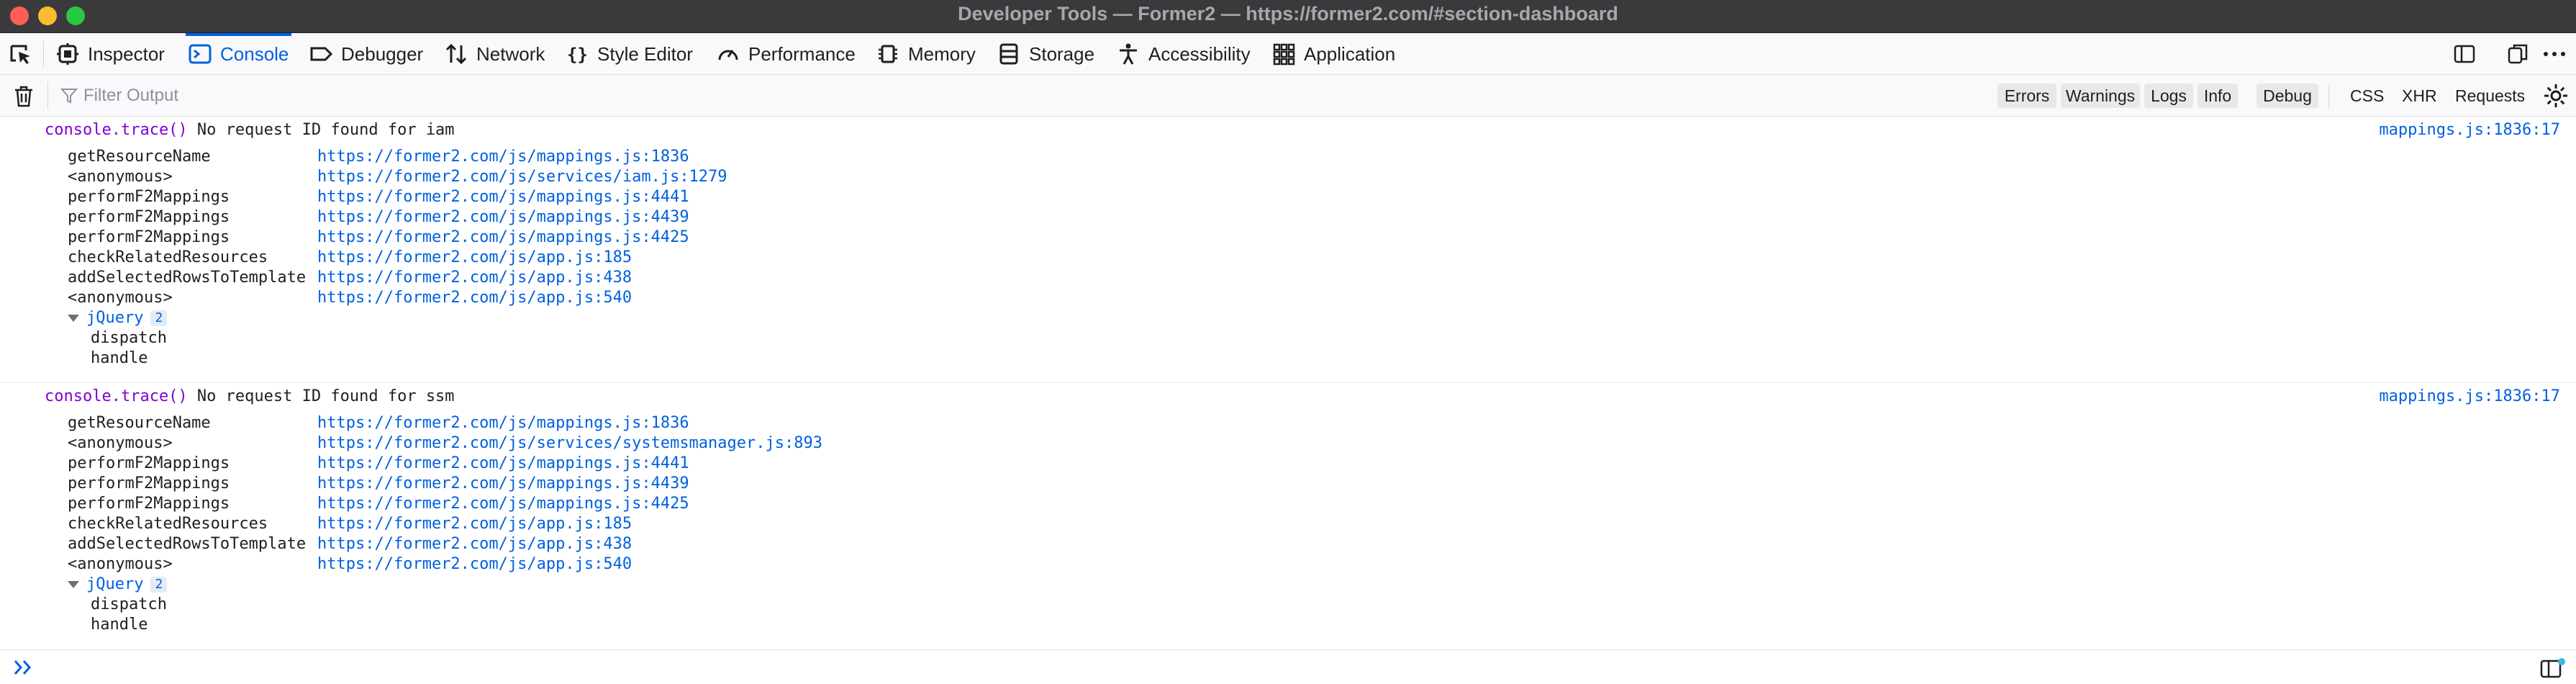  I want to click on message-body: No request ID found for ssm, so click(321, 396).